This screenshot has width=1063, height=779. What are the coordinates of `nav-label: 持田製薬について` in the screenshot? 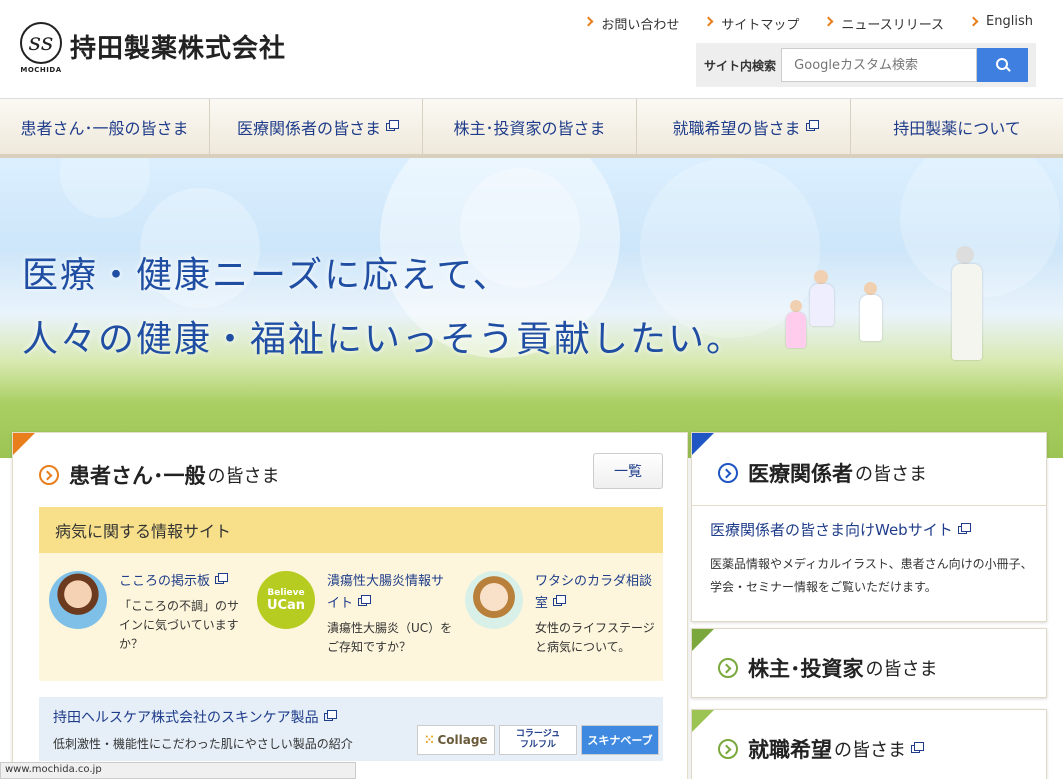 It's located at (957, 128).